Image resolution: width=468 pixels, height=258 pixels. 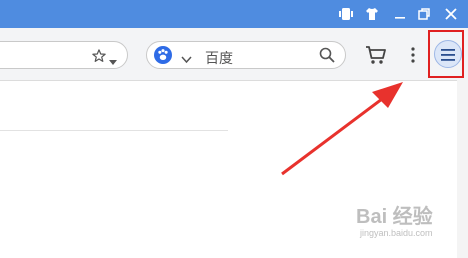 I want to click on watermark-url: jingyan.baidu.com, so click(x=396, y=233).